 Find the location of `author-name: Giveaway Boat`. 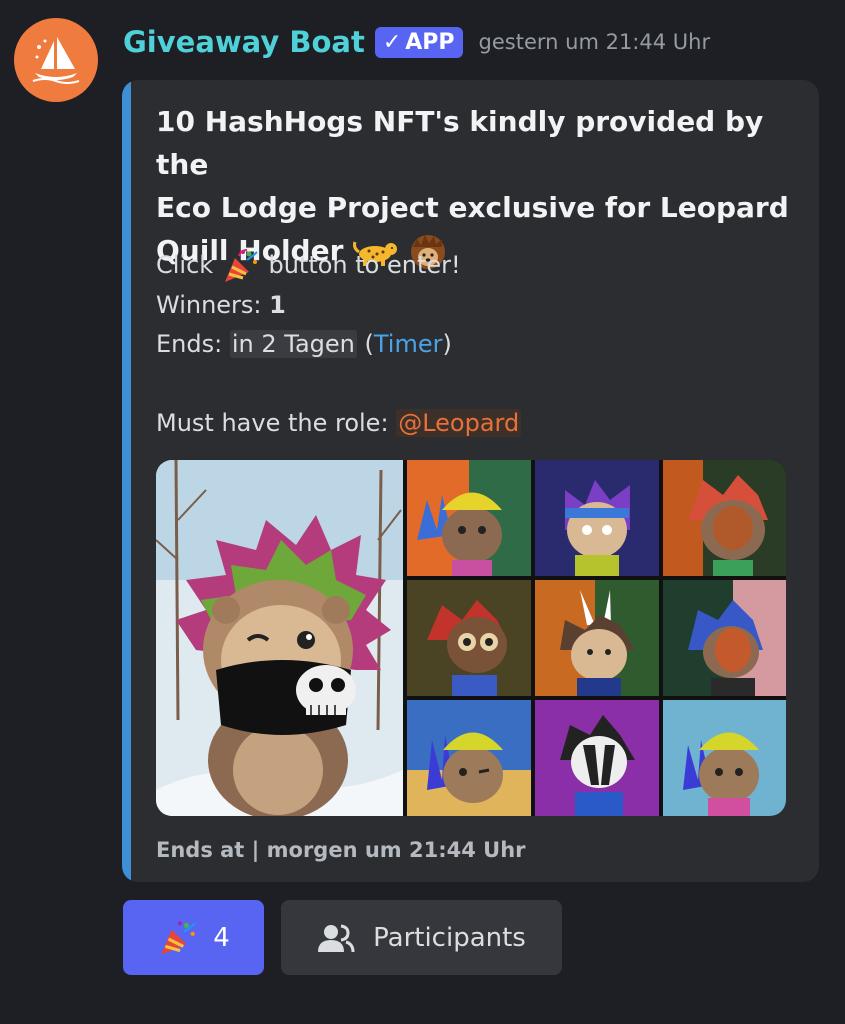

author-name: Giveaway Boat is located at coordinates (244, 42).